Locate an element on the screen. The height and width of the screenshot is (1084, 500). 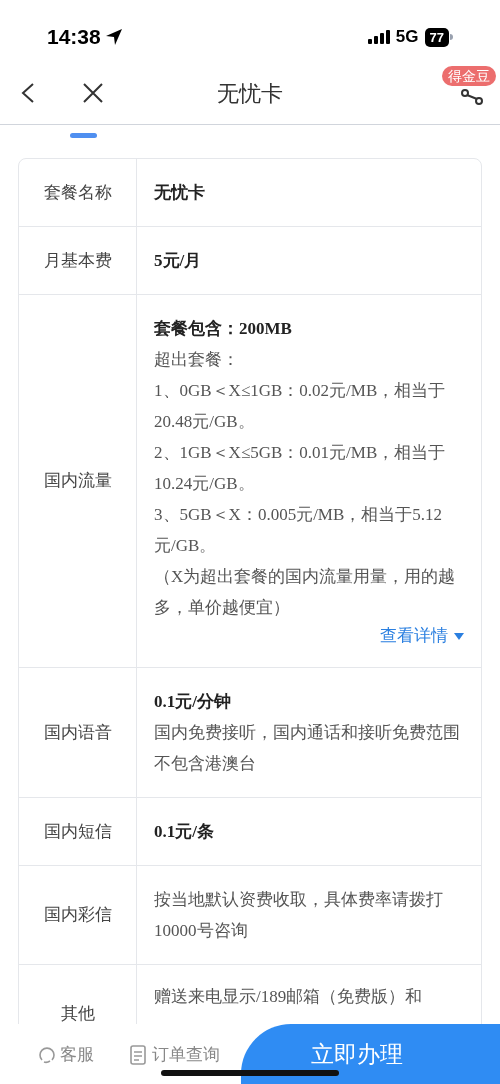
row-label: 其他 is located at coordinates (78, 994).